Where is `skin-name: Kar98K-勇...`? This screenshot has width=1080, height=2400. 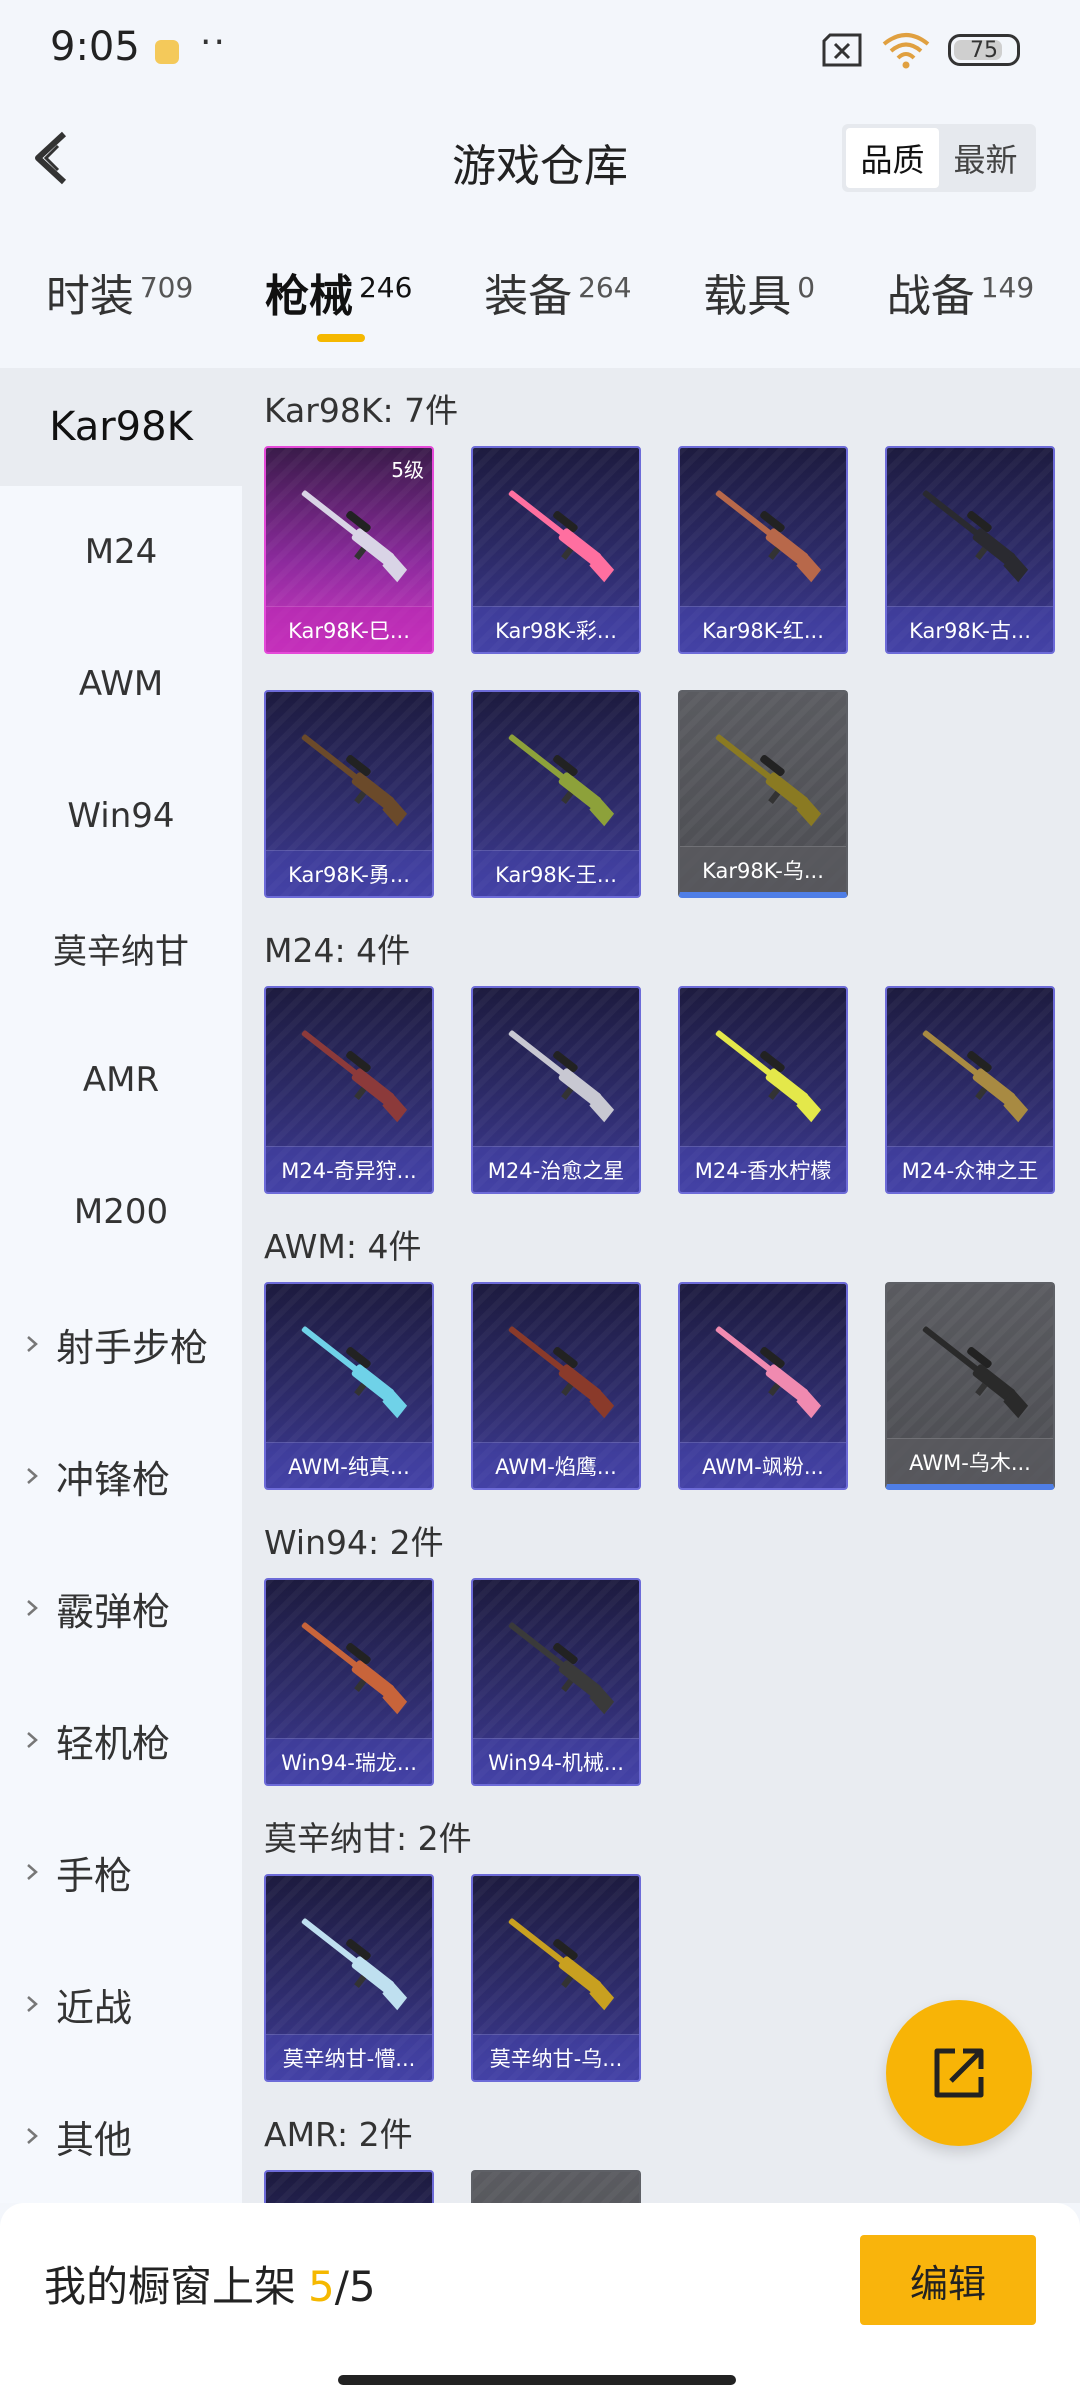
skin-name: Kar98K-勇... is located at coordinates (349, 873).